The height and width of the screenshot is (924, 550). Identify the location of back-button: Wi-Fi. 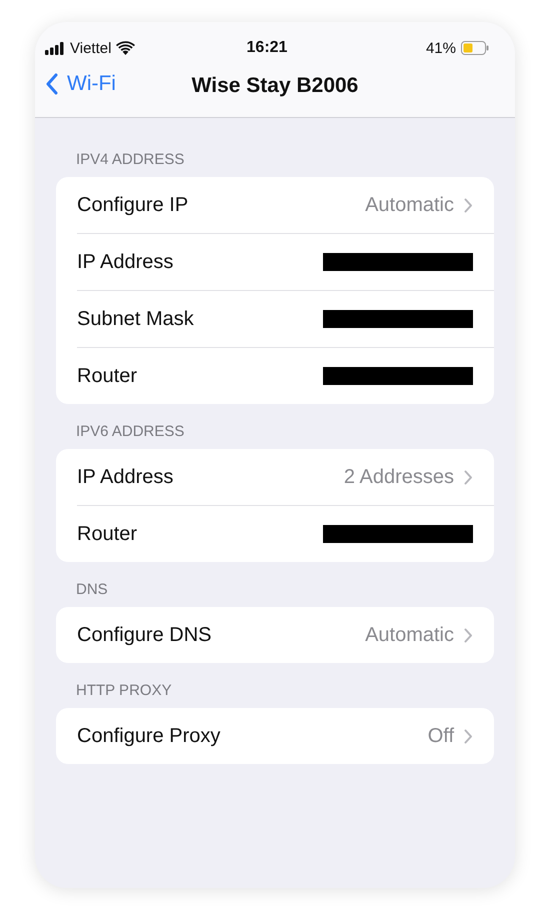
(80, 84).